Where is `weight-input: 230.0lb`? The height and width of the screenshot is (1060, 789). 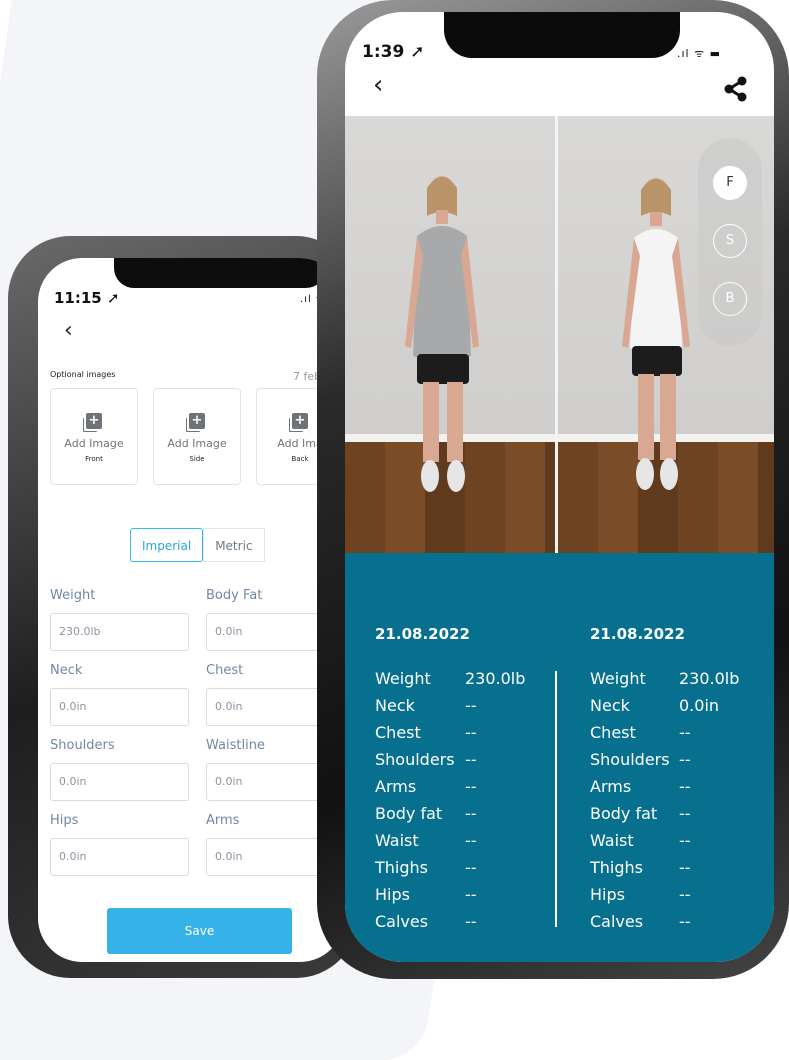
weight-input: 230.0lb is located at coordinates (119, 632).